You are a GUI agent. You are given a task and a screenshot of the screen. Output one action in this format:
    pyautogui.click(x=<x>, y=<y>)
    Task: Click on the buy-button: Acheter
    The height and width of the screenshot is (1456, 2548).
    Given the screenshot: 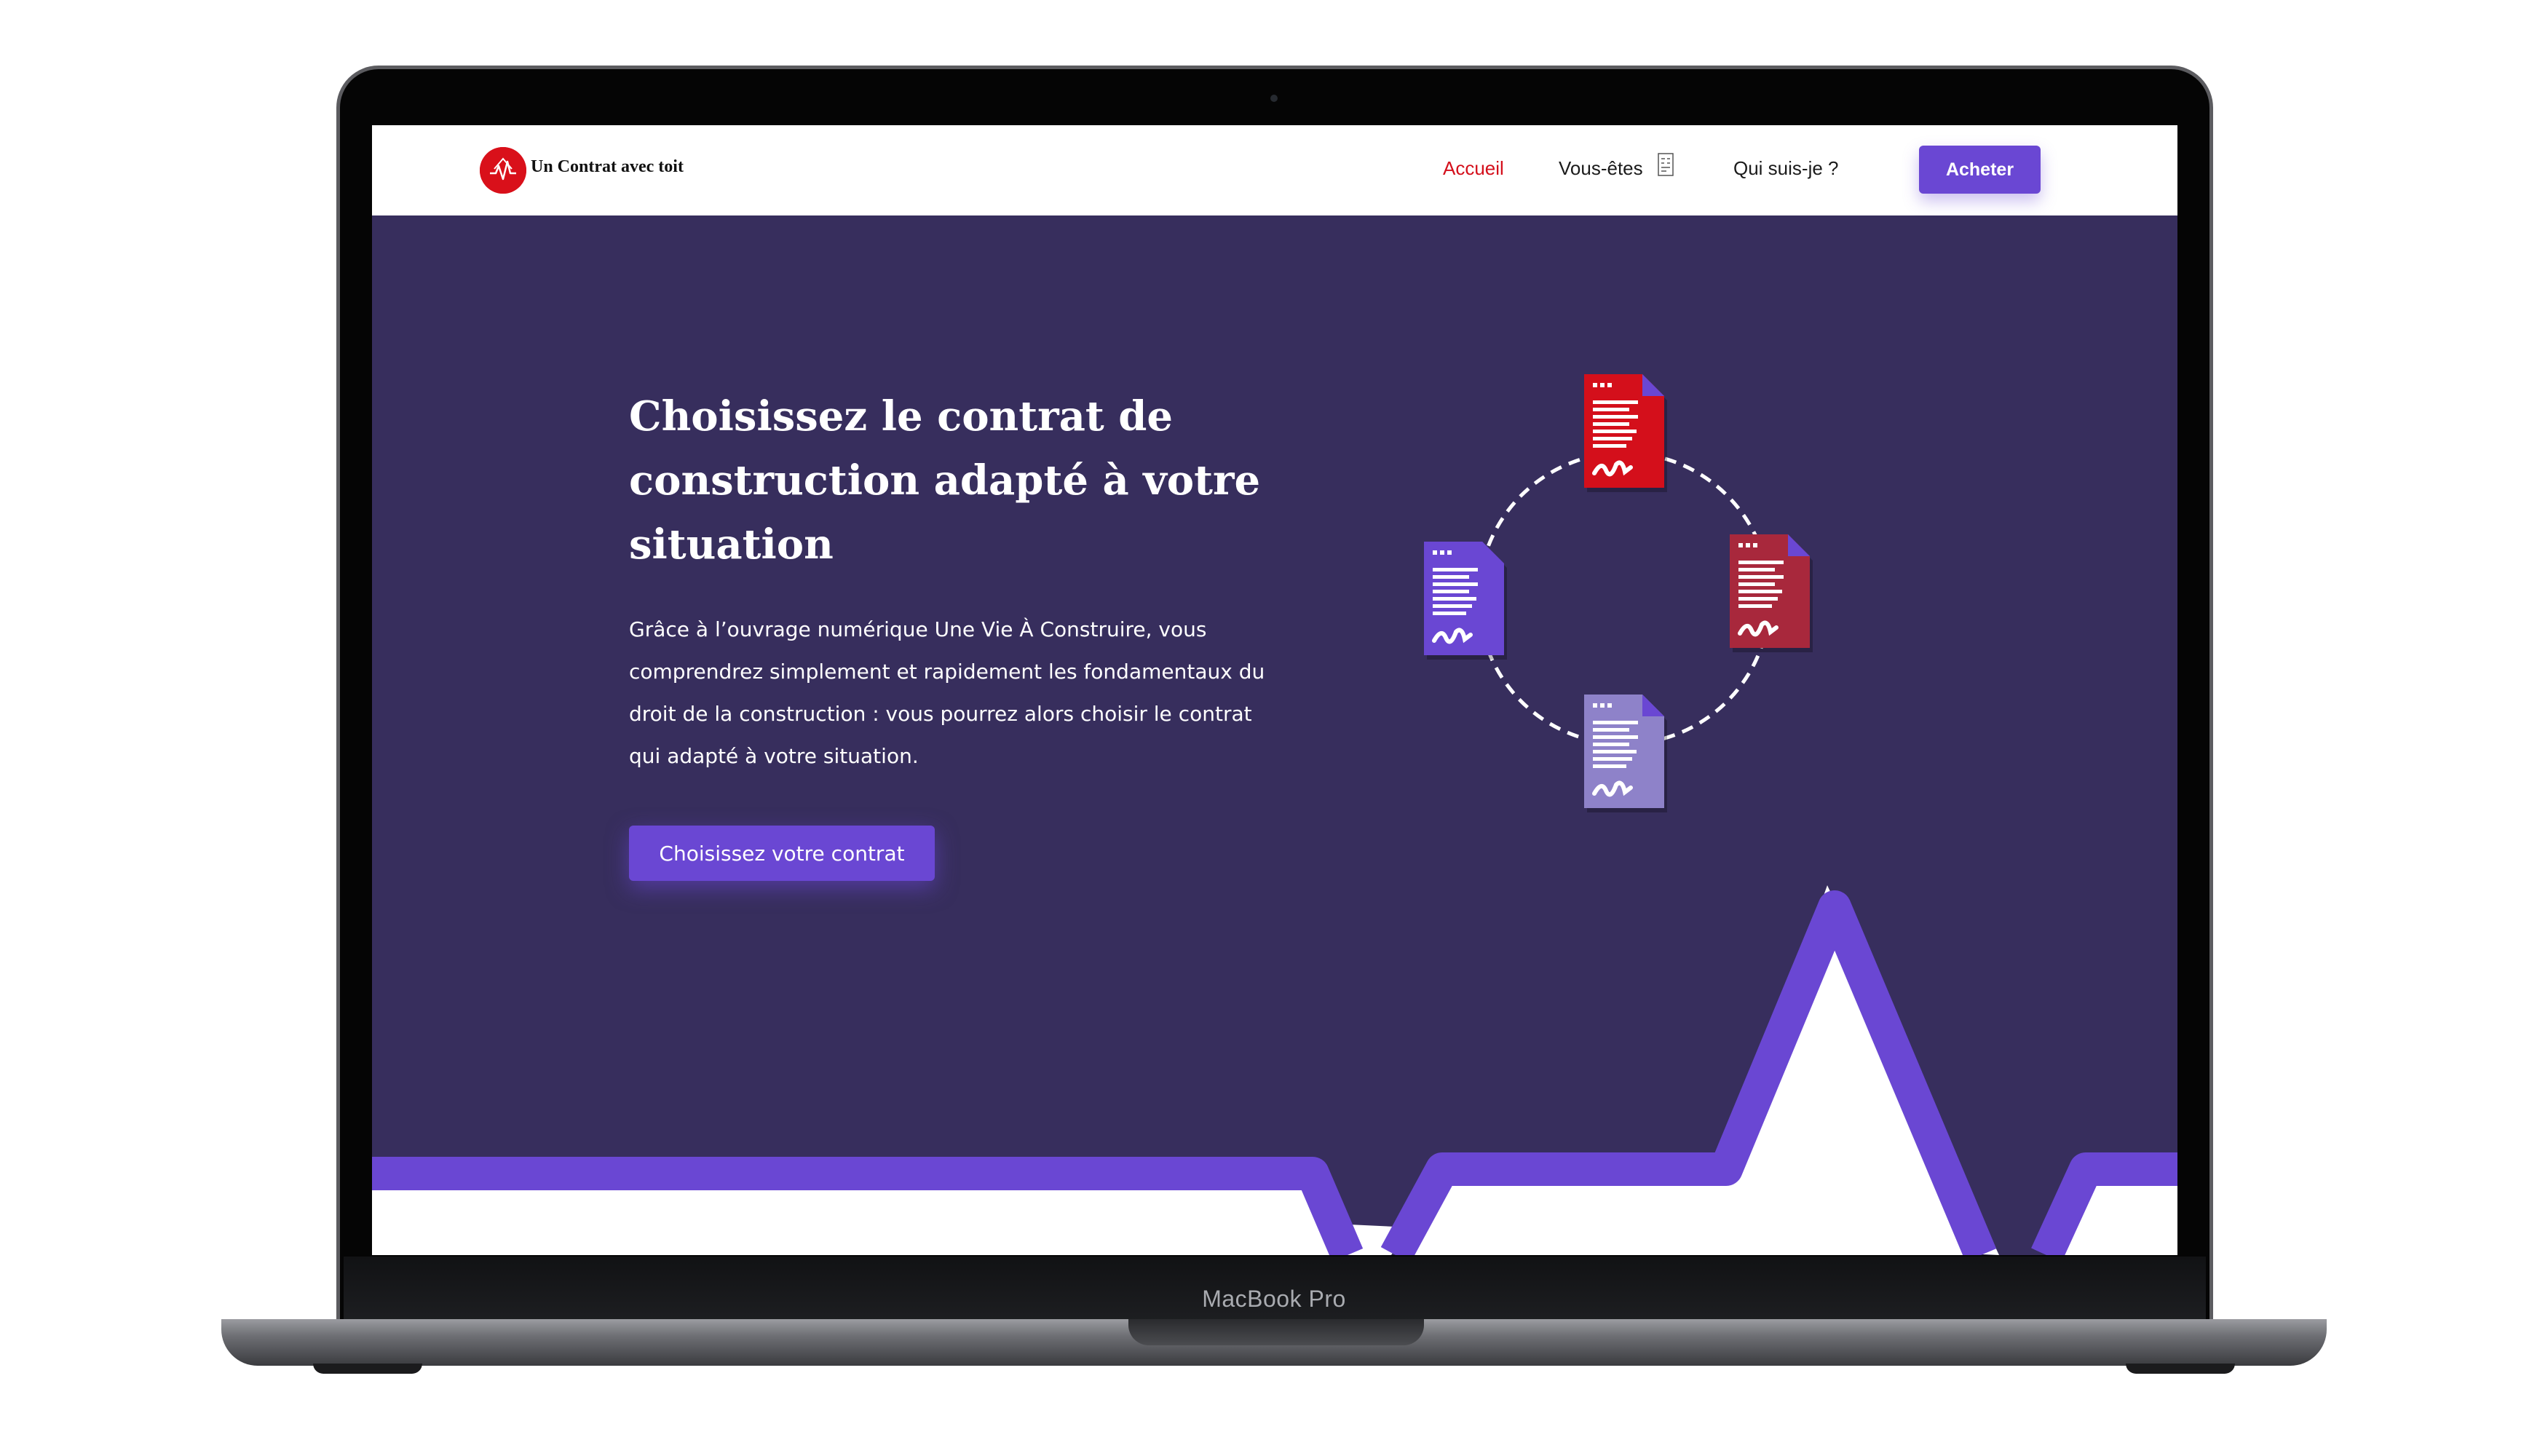 What is the action you would take?
    pyautogui.click(x=1980, y=170)
    